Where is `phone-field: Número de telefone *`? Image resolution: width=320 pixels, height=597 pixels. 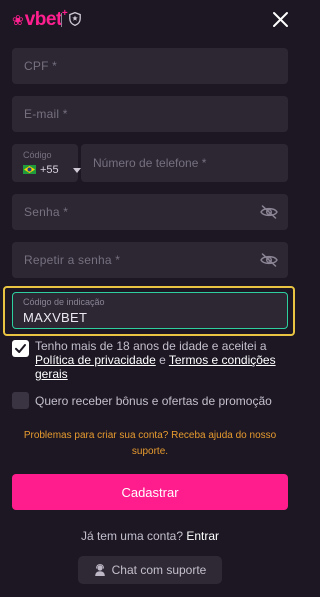
phone-field: Número de telefone * is located at coordinates (184, 163).